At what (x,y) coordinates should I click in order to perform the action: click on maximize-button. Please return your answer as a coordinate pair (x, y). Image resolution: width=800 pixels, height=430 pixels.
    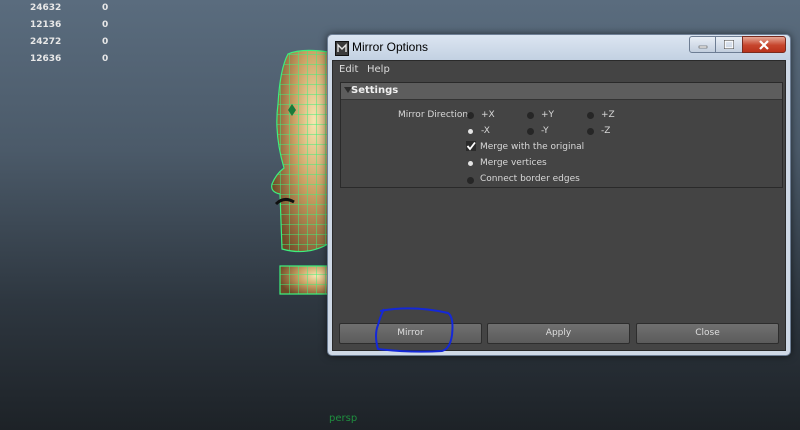
    Looking at the image, I should click on (729, 44).